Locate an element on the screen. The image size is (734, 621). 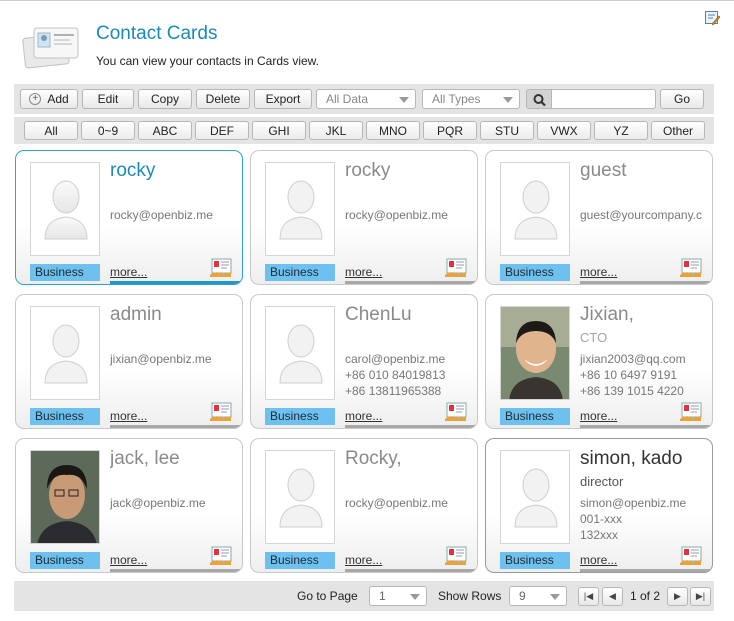
edit-button: Edit is located at coordinates (108, 99).